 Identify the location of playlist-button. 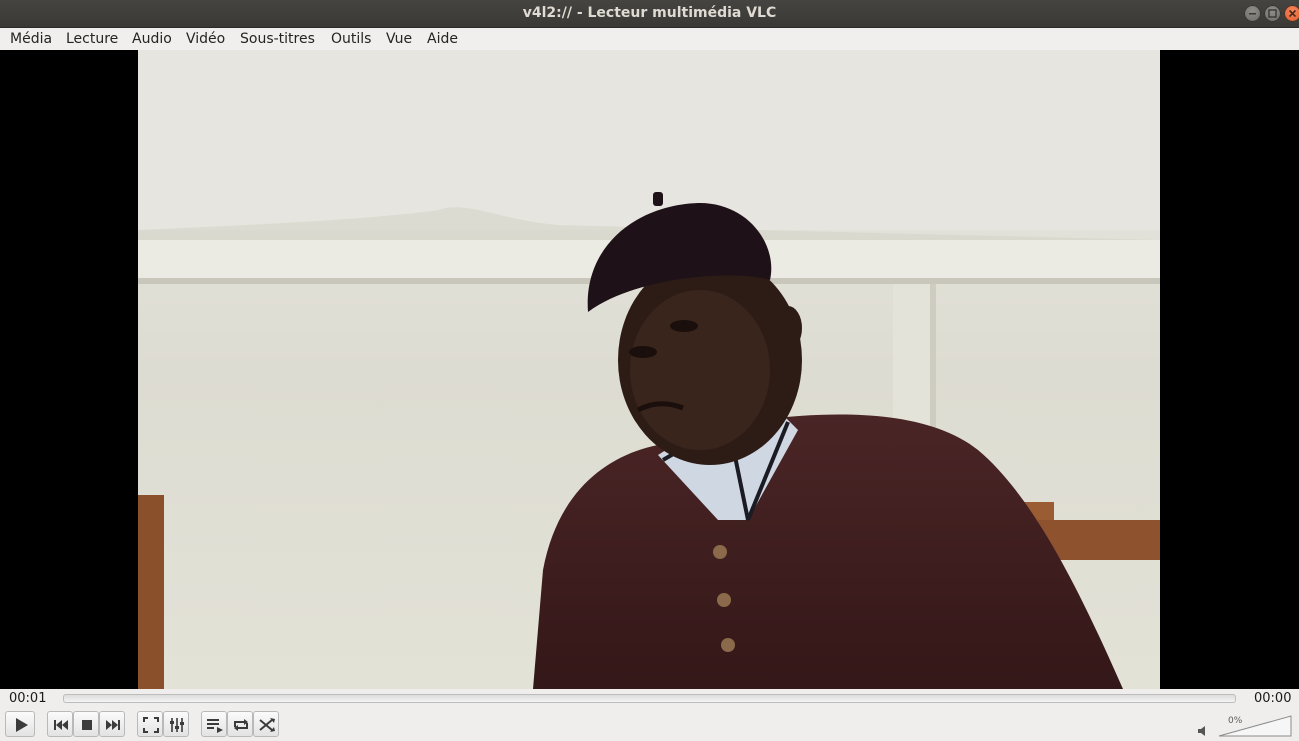
(214, 724).